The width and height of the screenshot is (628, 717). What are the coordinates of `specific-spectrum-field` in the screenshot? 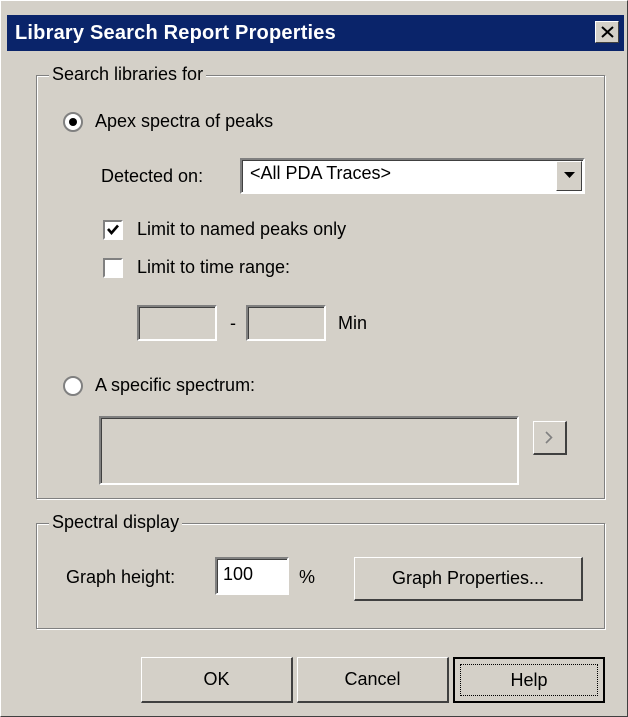 It's located at (309, 450).